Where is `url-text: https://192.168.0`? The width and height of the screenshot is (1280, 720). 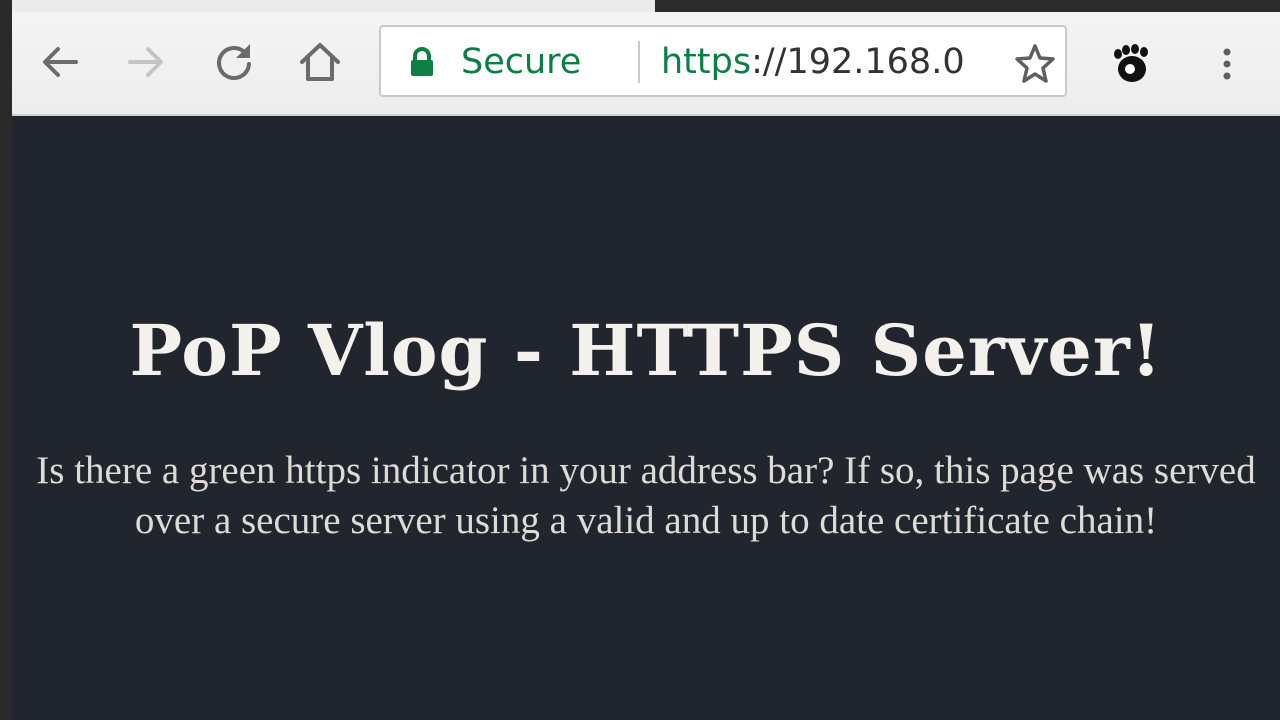
url-text: https://192.168.0 is located at coordinates (825, 63).